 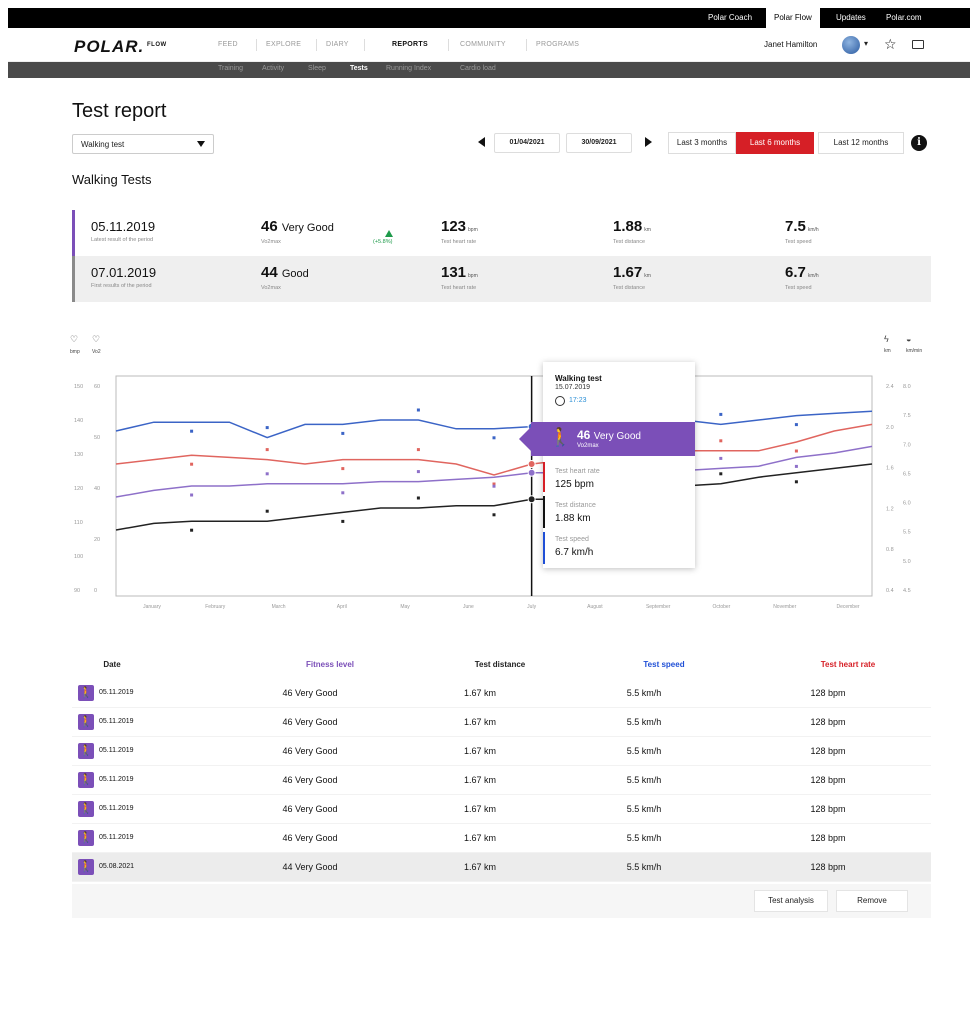 I want to click on subnav-activity: Activity, so click(x=273, y=68).